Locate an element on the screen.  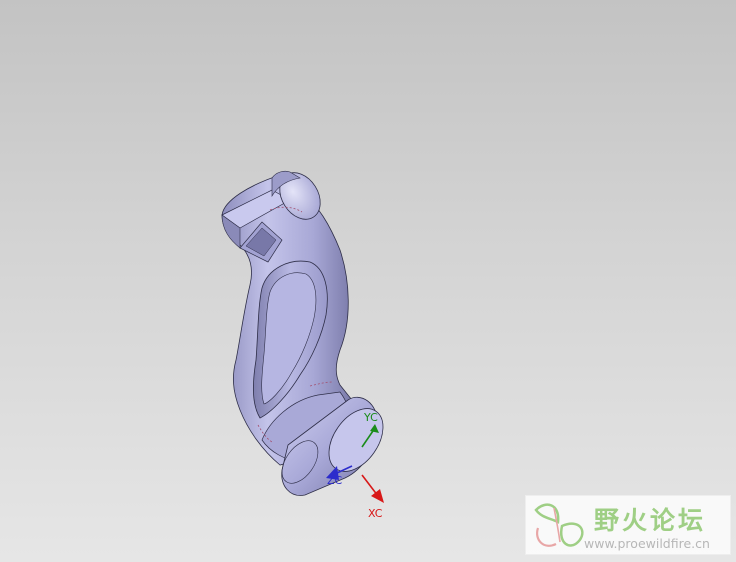
yc-label: YC is located at coordinates (370, 417).